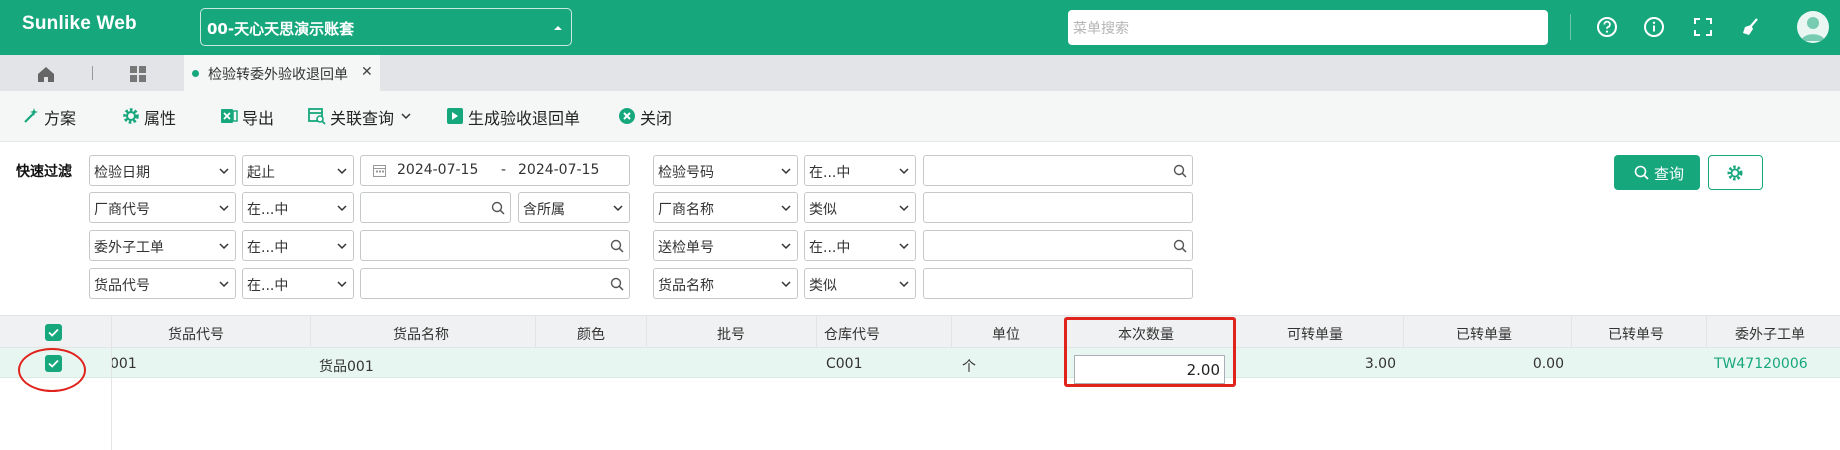 Image resolution: width=1840 pixels, height=450 pixels. Describe the element at coordinates (367, 72) in the screenshot. I see `tab-close-icon: ✕` at that location.